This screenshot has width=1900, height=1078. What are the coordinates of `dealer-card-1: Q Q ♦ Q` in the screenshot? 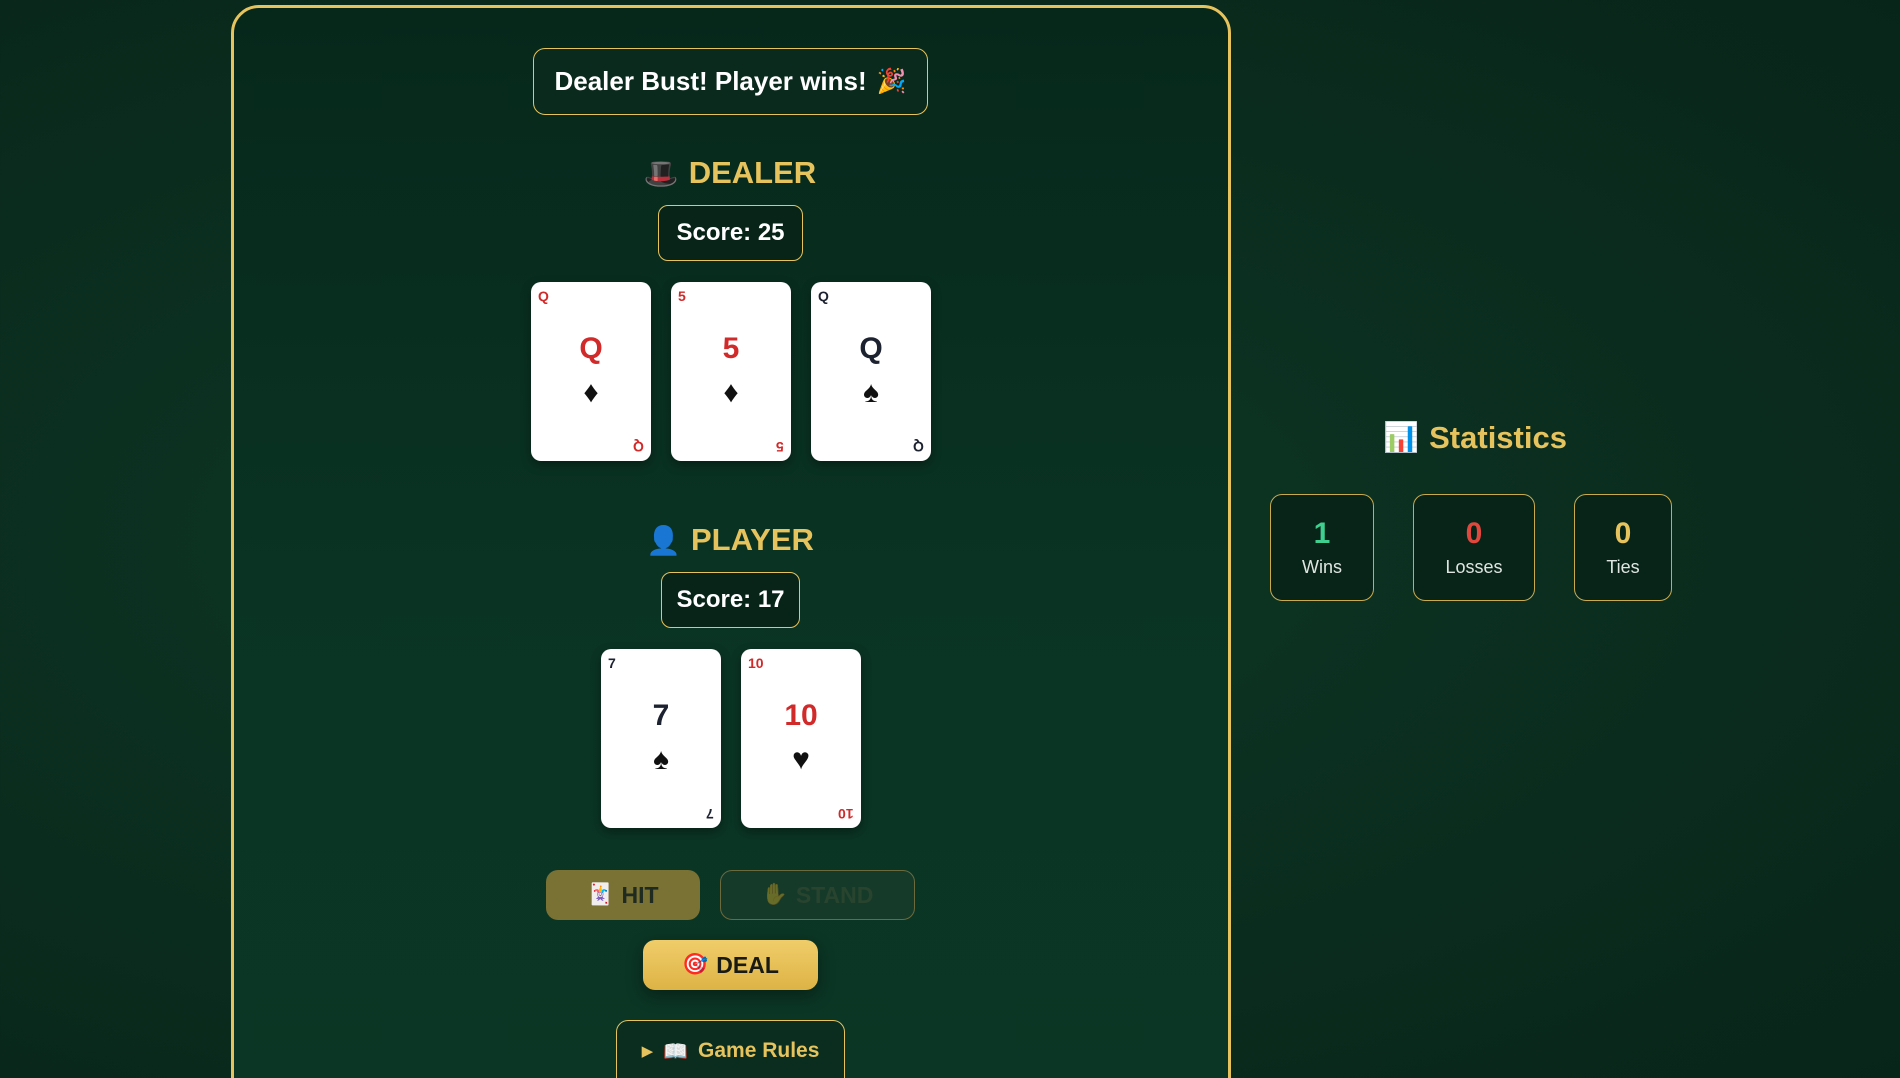 It's located at (591, 371).